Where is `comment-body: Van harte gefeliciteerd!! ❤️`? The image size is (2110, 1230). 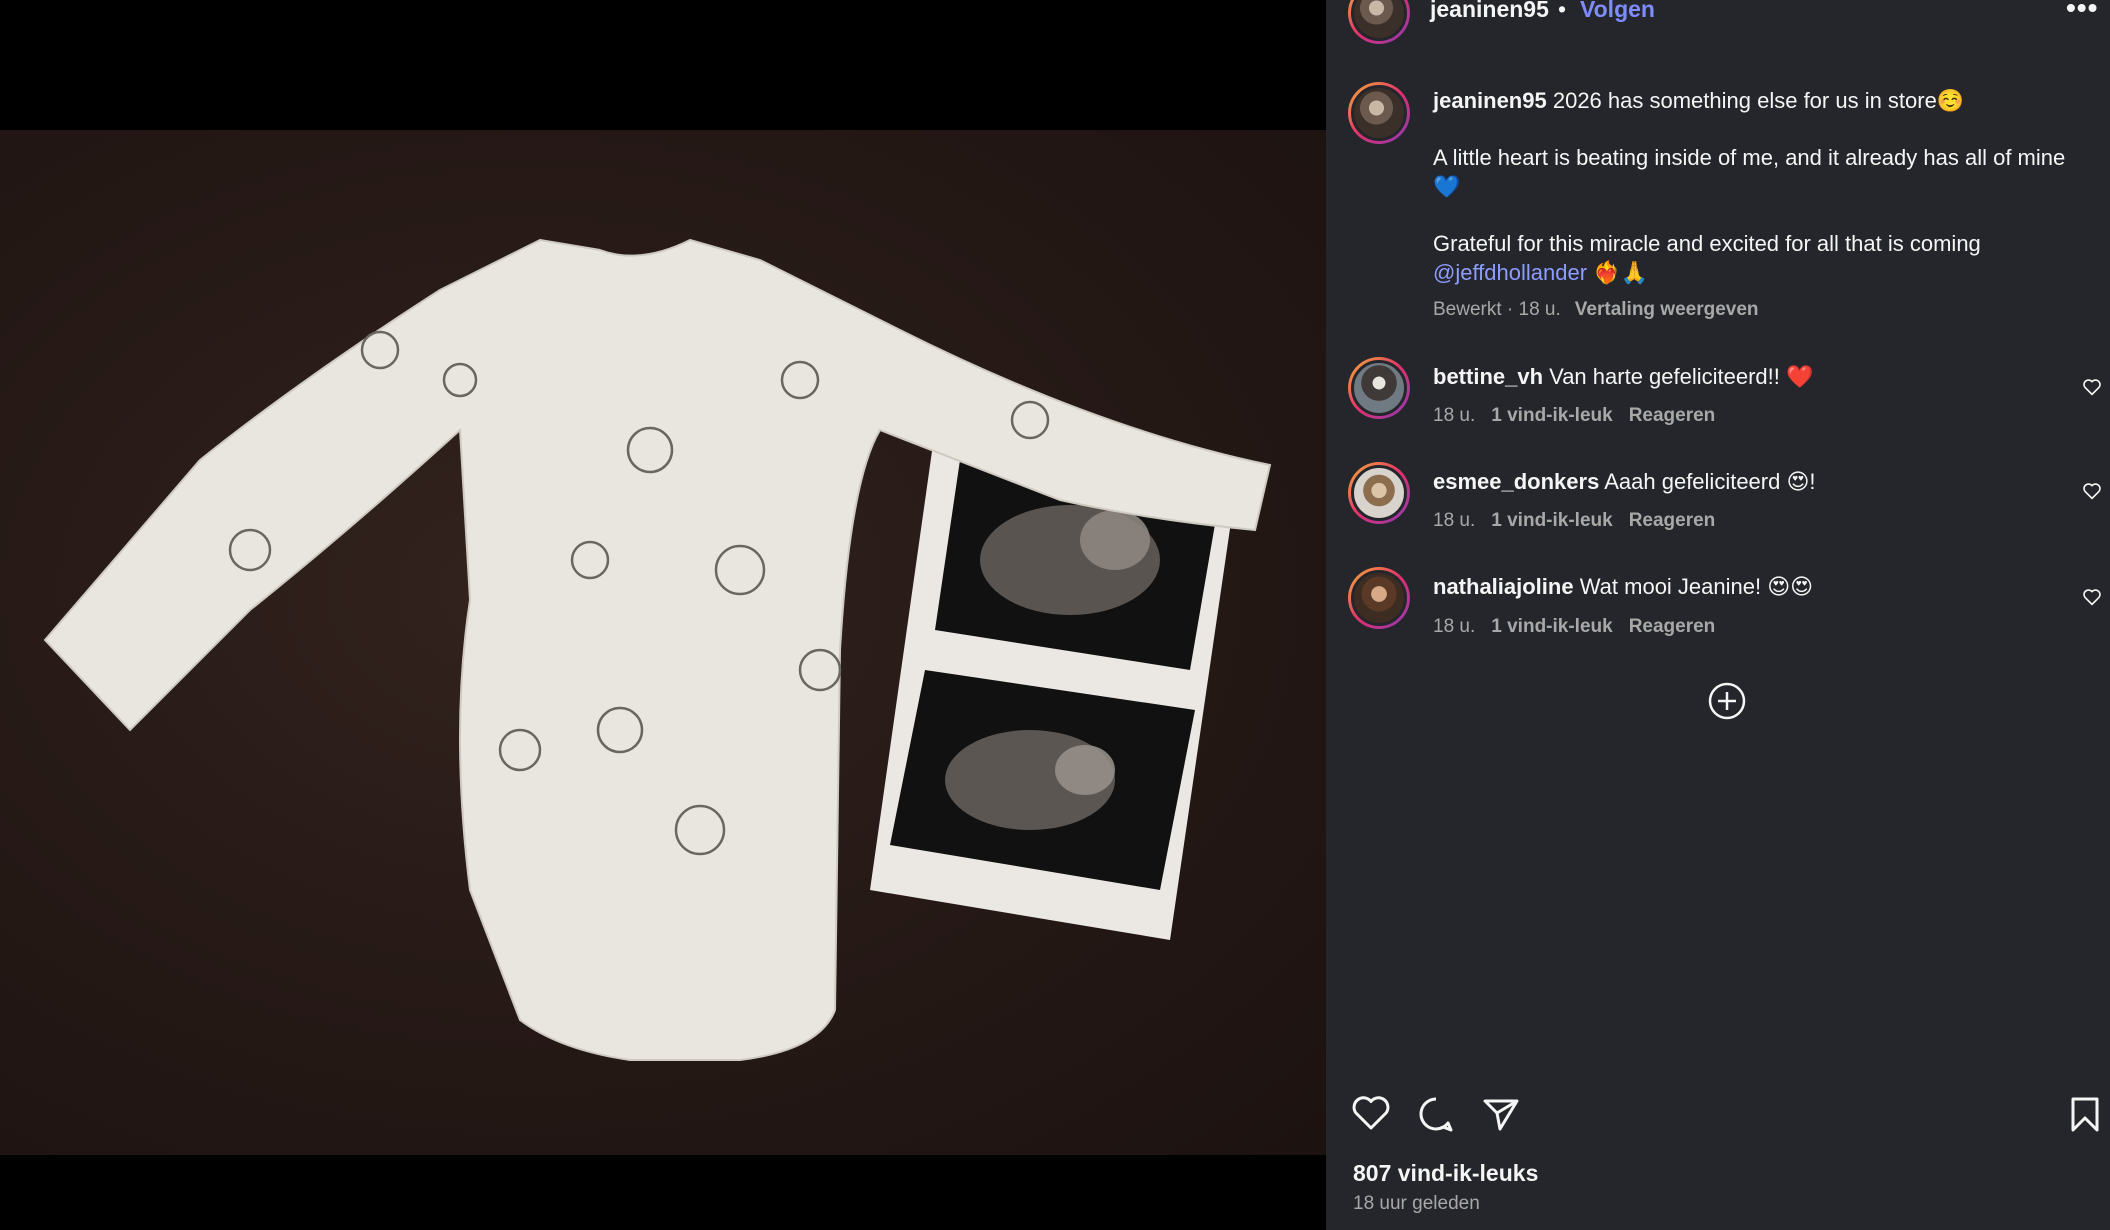
comment-body: Van harte gefeliciteerd!! ❤️ is located at coordinates (1681, 376).